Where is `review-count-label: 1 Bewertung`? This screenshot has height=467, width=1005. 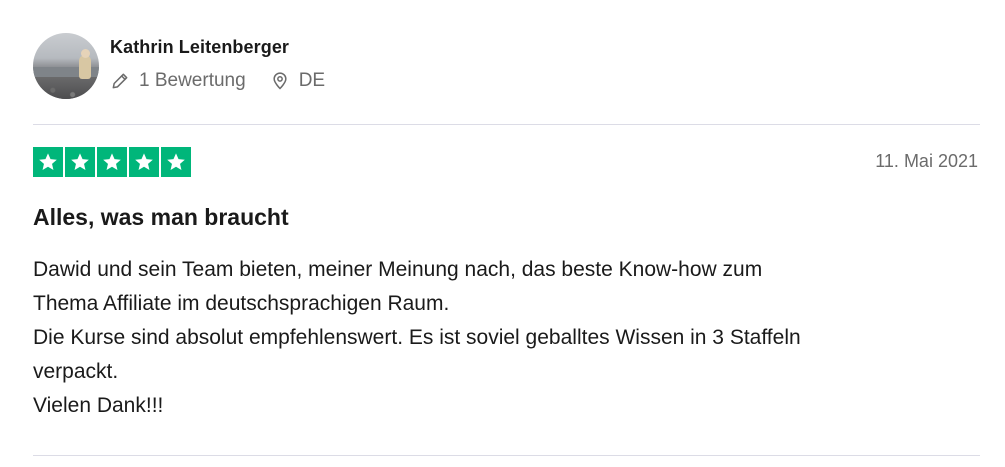
review-count-label: 1 Bewertung is located at coordinates (192, 80).